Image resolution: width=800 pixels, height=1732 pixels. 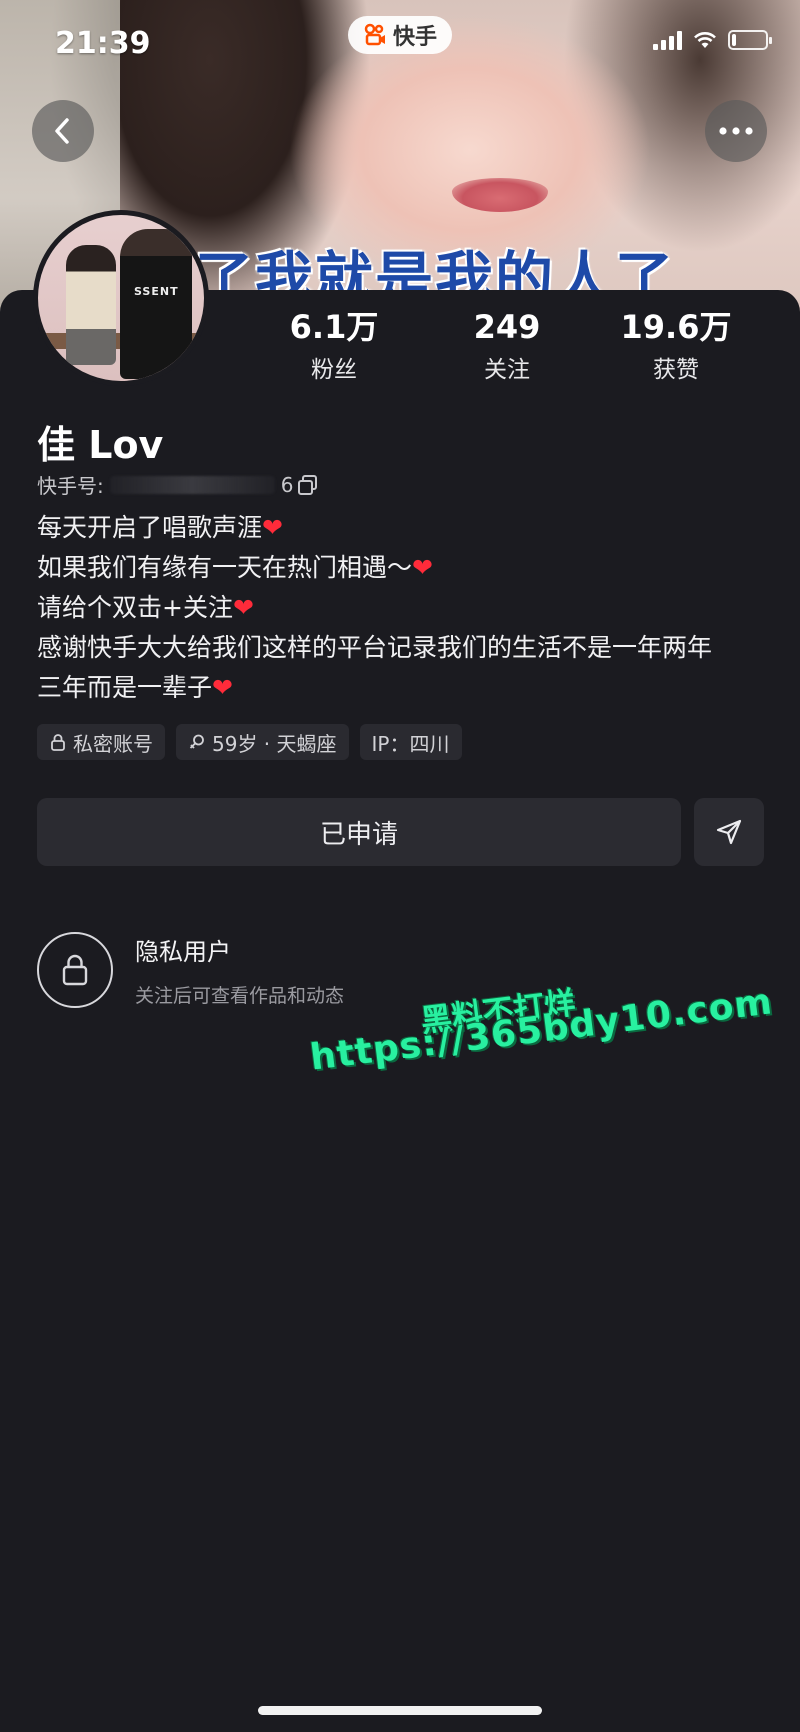 I want to click on bio-line: 感谢快手大大给我们这样的平台记录我们的生活不是一年两年, so click(x=375, y=647).